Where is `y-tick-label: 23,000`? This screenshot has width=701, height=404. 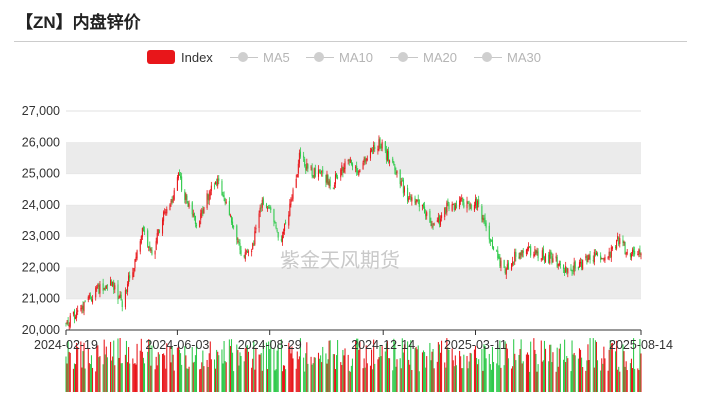 y-tick-label: 23,000 is located at coordinates (41, 236).